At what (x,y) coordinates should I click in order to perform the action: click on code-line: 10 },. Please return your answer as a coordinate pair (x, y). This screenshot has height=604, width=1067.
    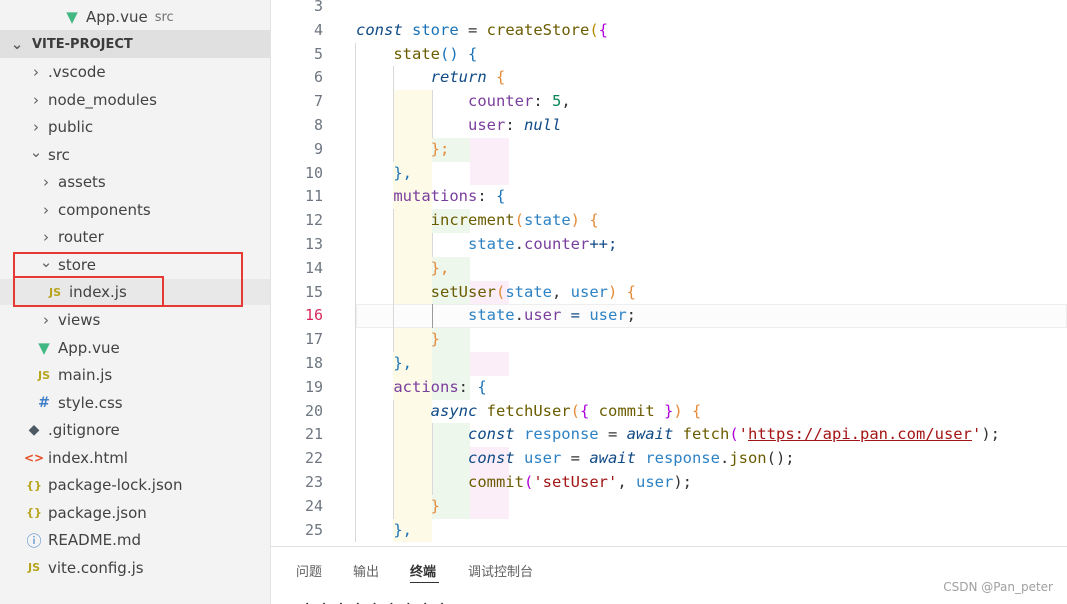
    Looking at the image, I should click on (669, 174).